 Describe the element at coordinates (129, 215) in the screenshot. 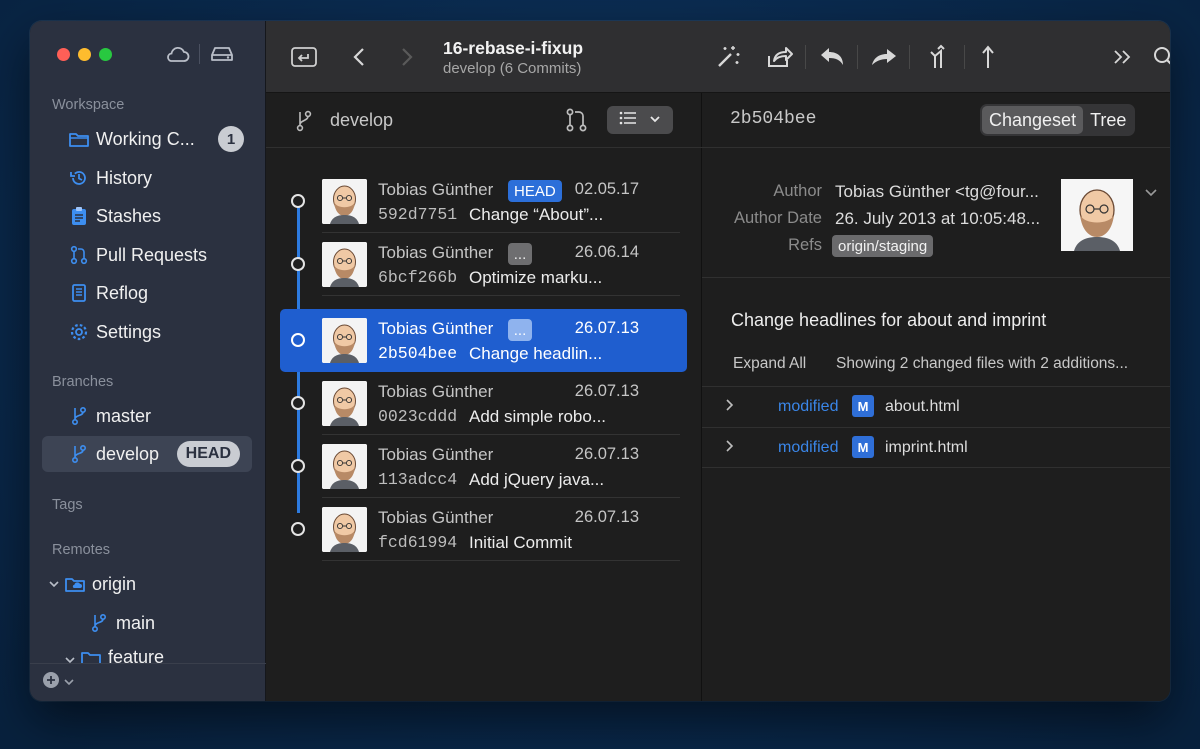

I see `sidebar-item-label: Stashes` at that location.